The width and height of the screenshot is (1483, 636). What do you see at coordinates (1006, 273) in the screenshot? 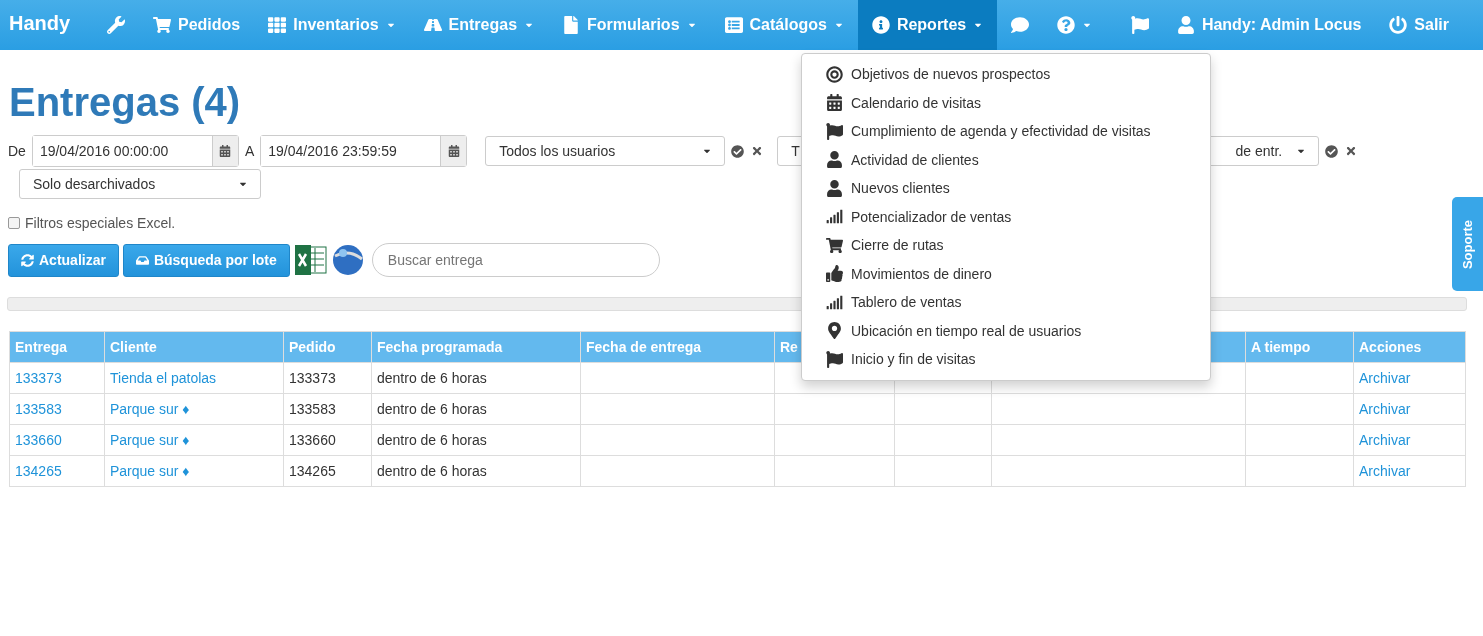
I see `menu-item: Movimientos de dinero` at bounding box center [1006, 273].